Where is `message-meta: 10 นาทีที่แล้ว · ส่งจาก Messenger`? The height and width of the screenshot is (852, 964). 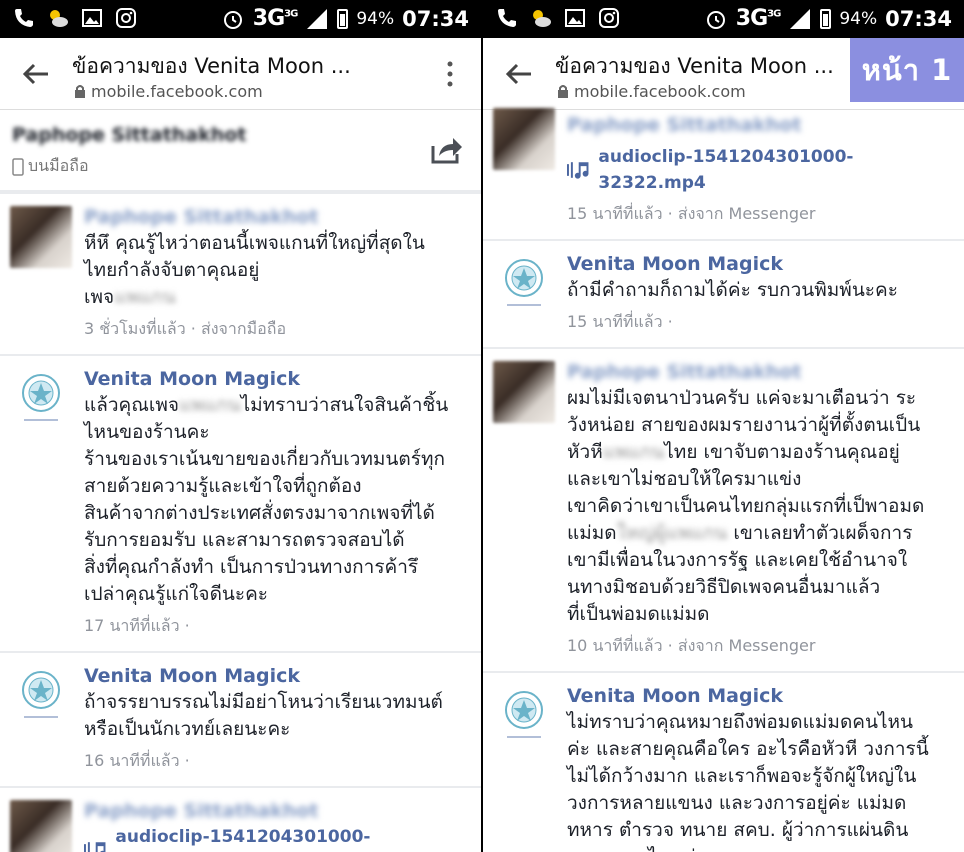
message-meta: 10 นาทีที่แล้ว · ส่งจาก Messenger is located at coordinates (691, 645).